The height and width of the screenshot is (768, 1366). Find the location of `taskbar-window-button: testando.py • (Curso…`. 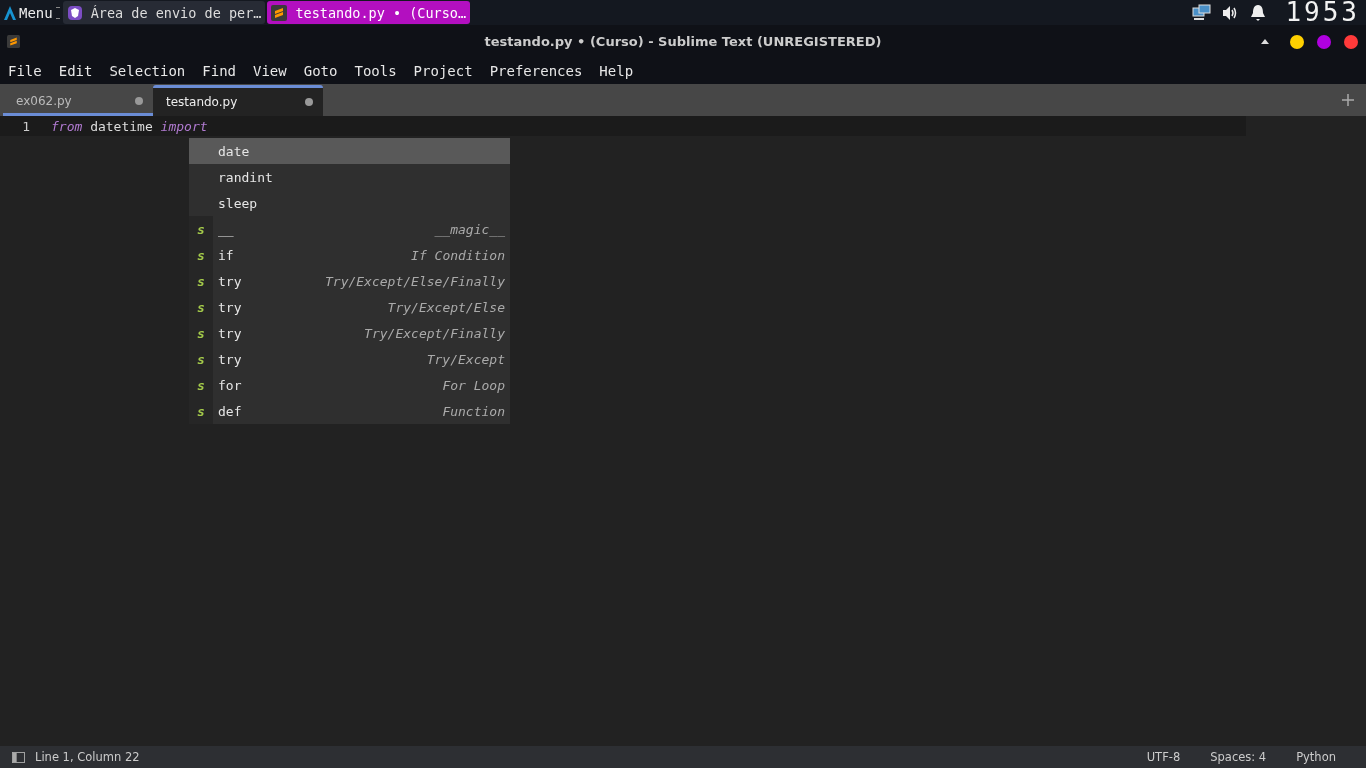

taskbar-window-button: testando.py • (Curso… is located at coordinates (369, 12).